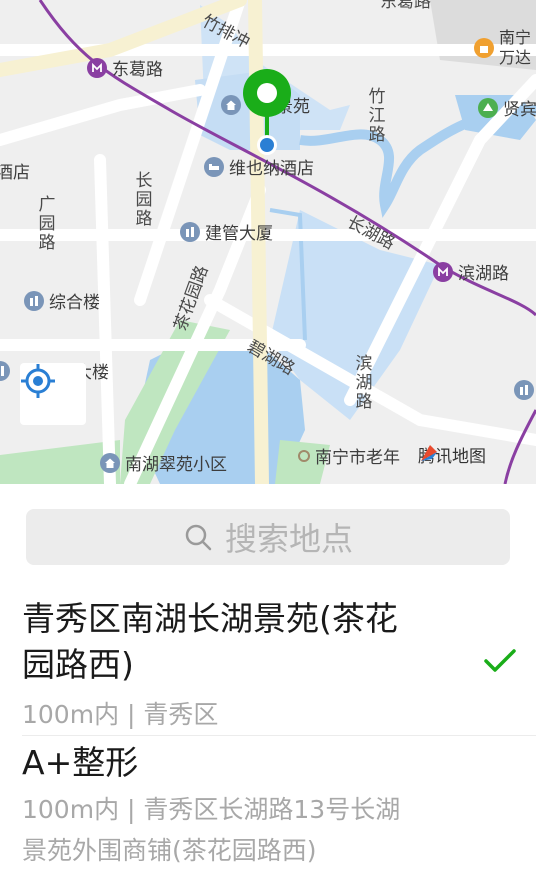  I want to click on poi-xianbin: 贤宾, so click(507, 107).